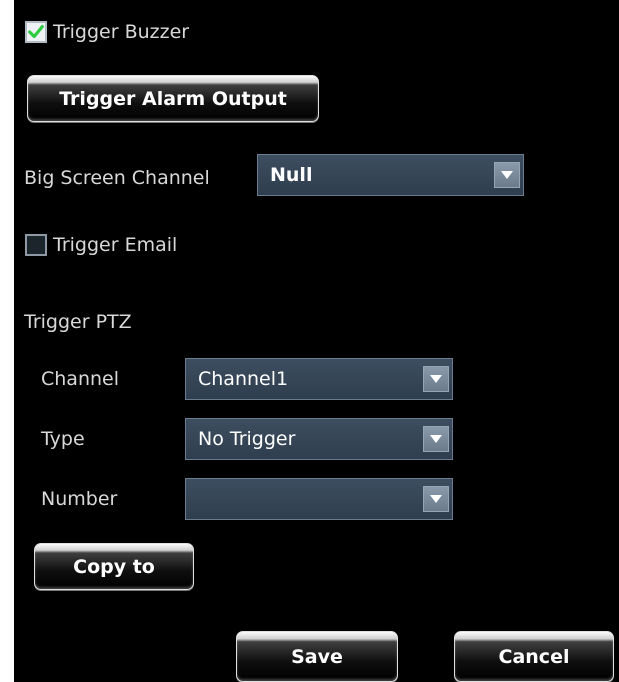  Describe the element at coordinates (317, 656) in the screenshot. I see `save-button: Save` at that location.